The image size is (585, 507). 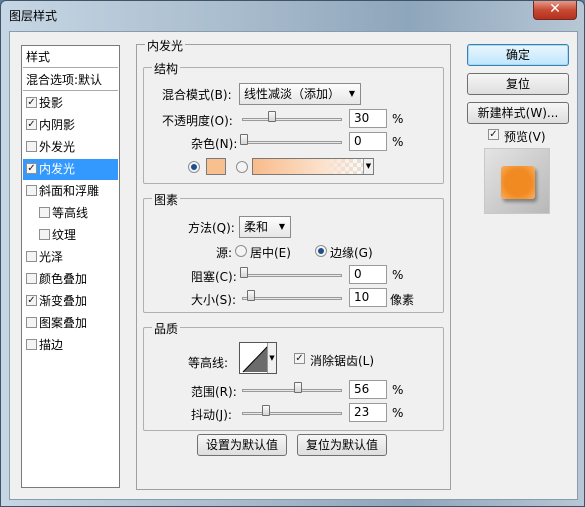 What do you see at coordinates (292, 390) in the screenshot?
I see `range-slider` at bounding box center [292, 390].